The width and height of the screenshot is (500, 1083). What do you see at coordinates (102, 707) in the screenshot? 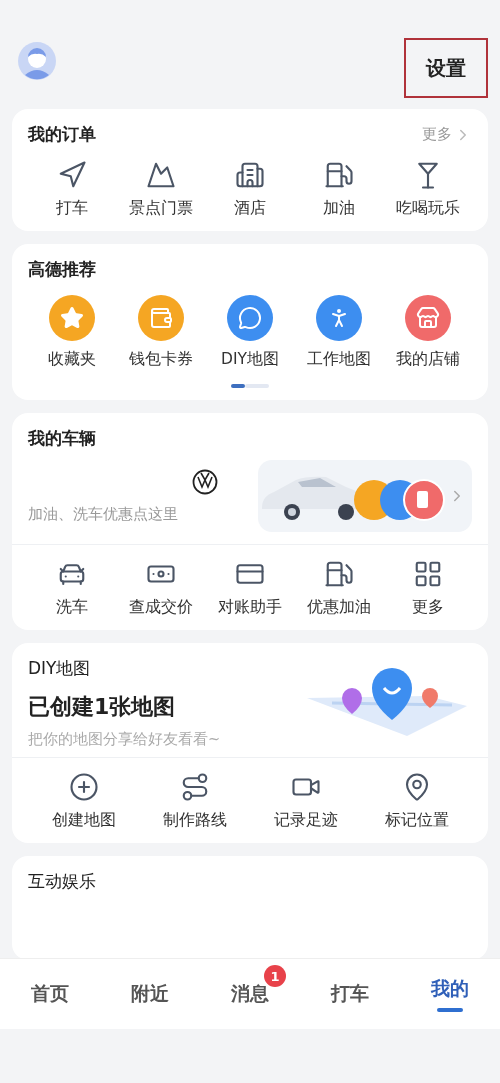
I see `map-count-headline: 已创建1张地图` at bounding box center [102, 707].